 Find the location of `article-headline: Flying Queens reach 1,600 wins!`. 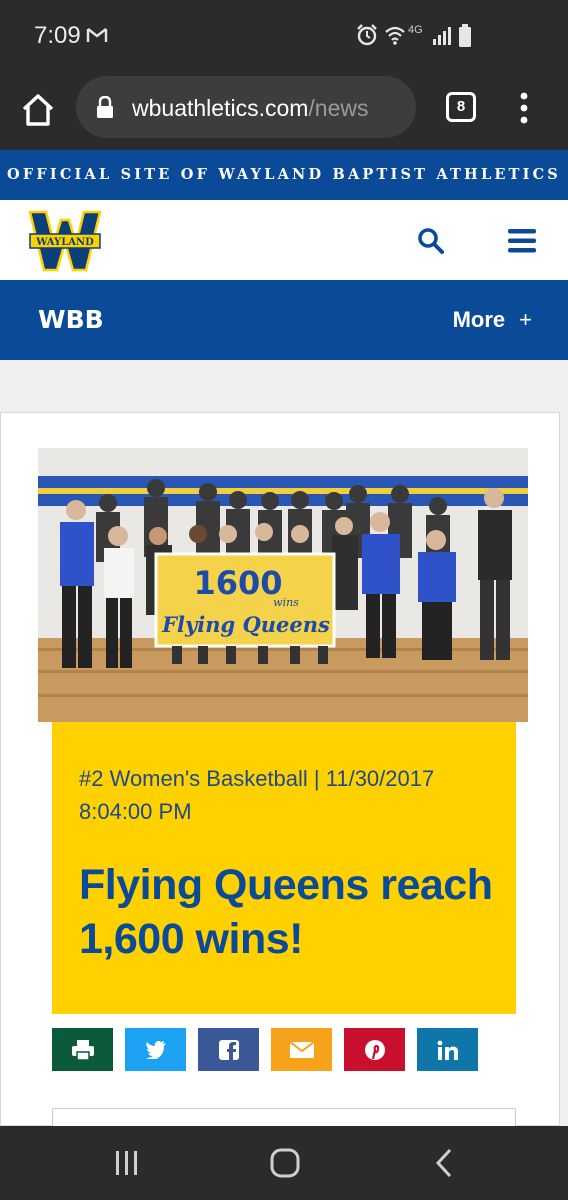

article-headline: Flying Queens reach 1,600 wins! is located at coordinates (286, 912).